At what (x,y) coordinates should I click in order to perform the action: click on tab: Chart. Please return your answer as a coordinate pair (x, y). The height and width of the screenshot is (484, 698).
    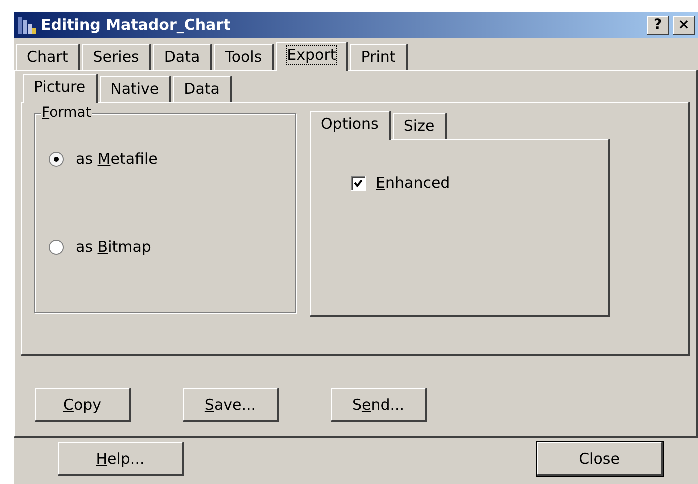
    Looking at the image, I should click on (48, 57).